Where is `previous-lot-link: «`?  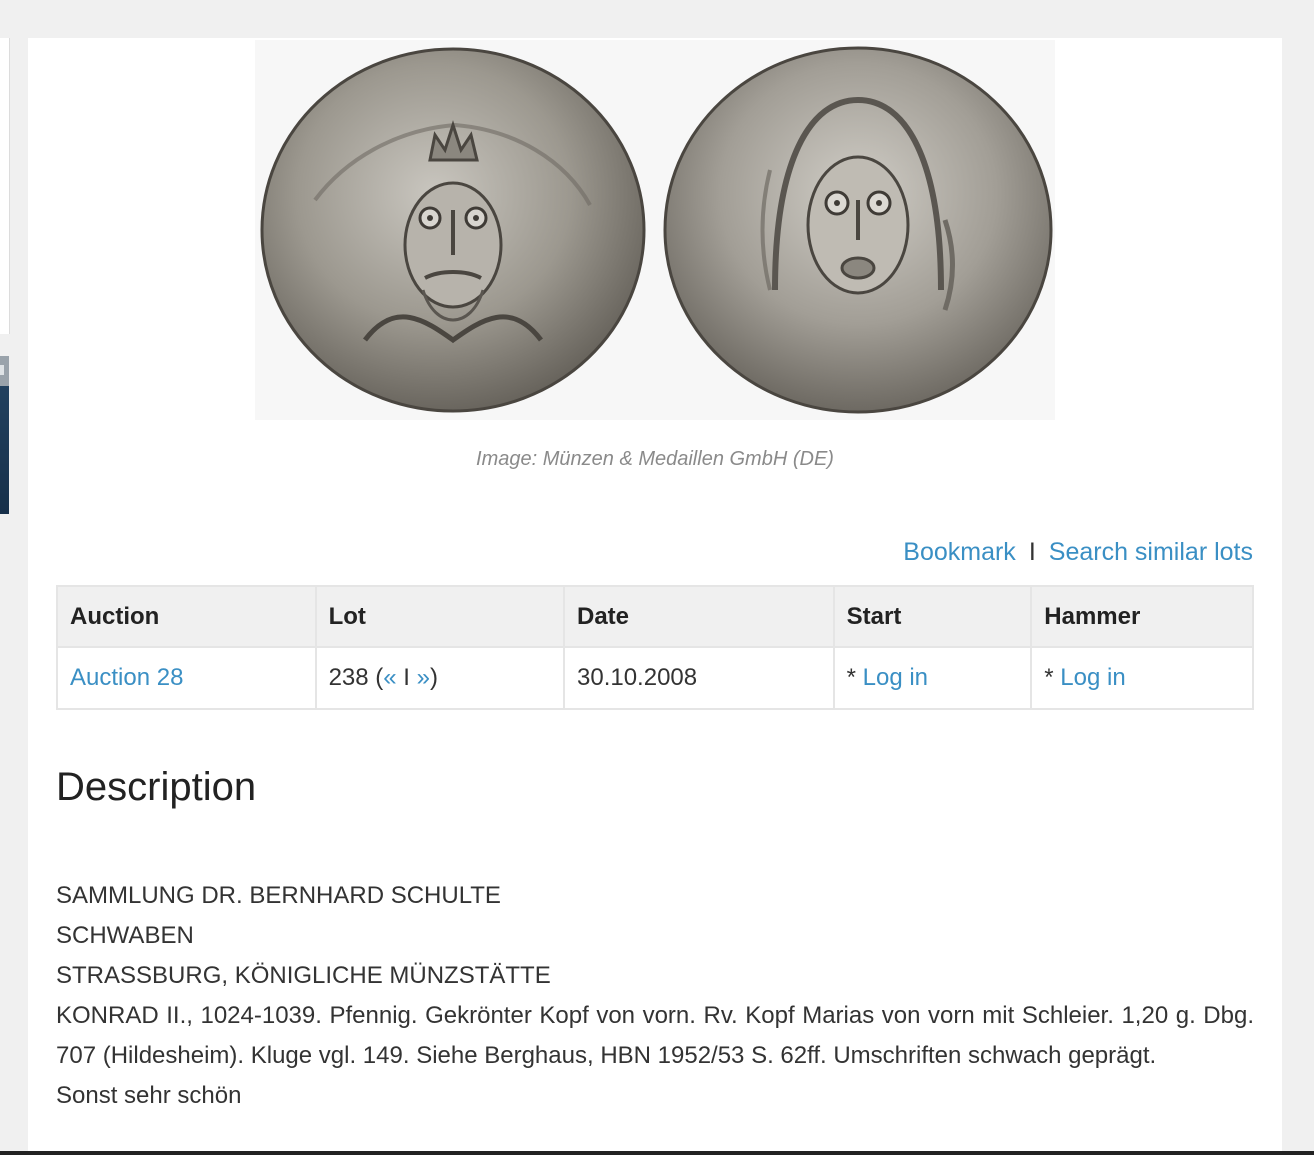
previous-lot-link: « is located at coordinates (389, 677).